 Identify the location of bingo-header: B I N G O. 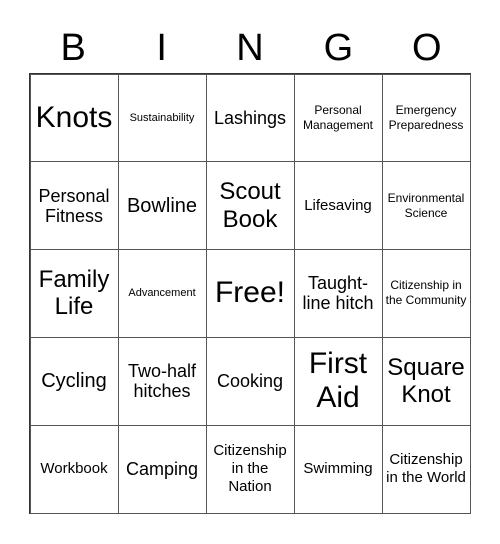
(250, 48).